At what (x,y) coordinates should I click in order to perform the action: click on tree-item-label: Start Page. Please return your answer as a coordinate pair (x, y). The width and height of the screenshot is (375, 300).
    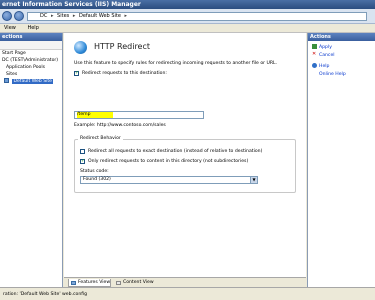
    Looking at the image, I should click on (14, 53).